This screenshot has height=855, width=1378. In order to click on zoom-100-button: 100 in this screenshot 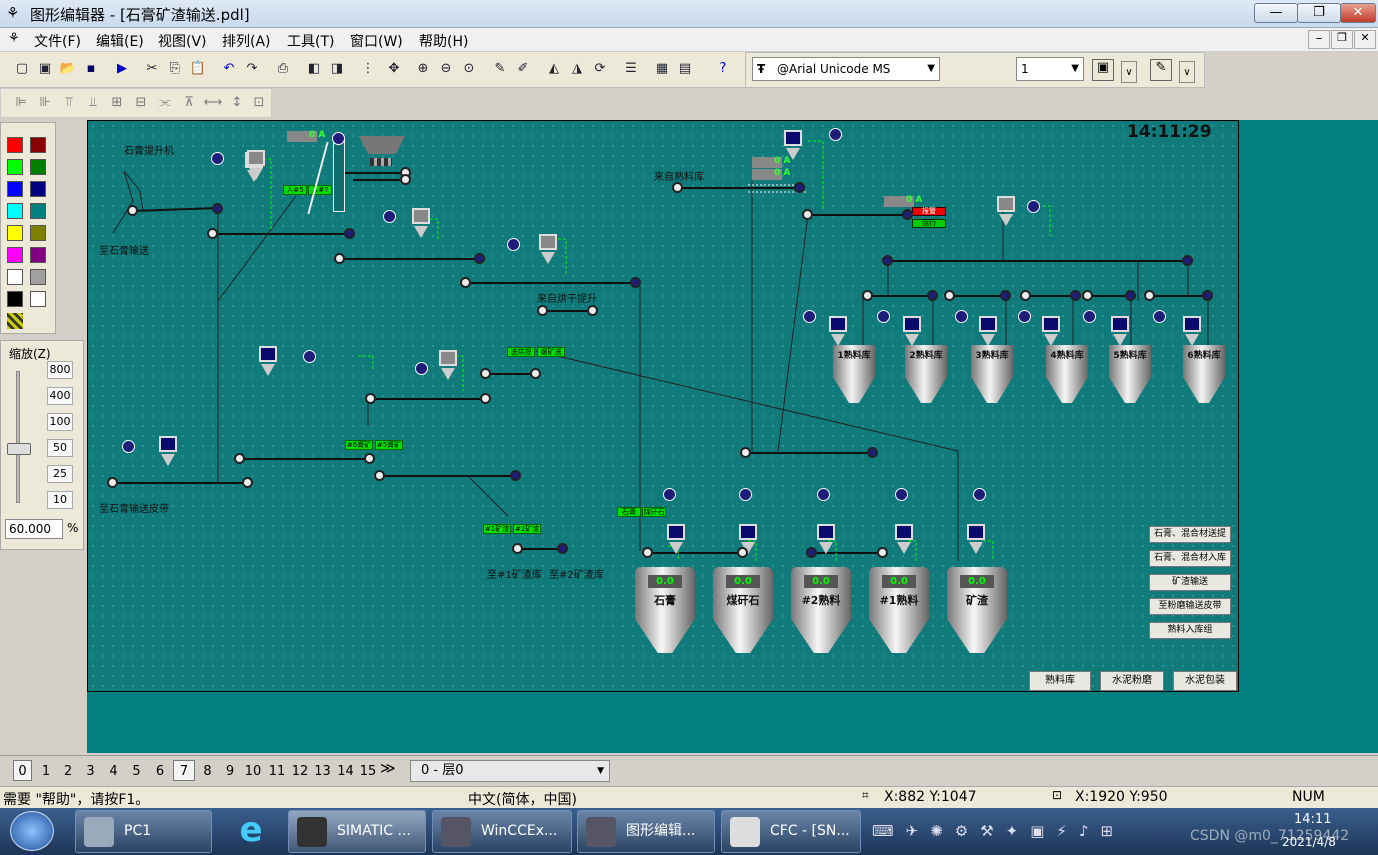, I will do `click(60, 422)`.